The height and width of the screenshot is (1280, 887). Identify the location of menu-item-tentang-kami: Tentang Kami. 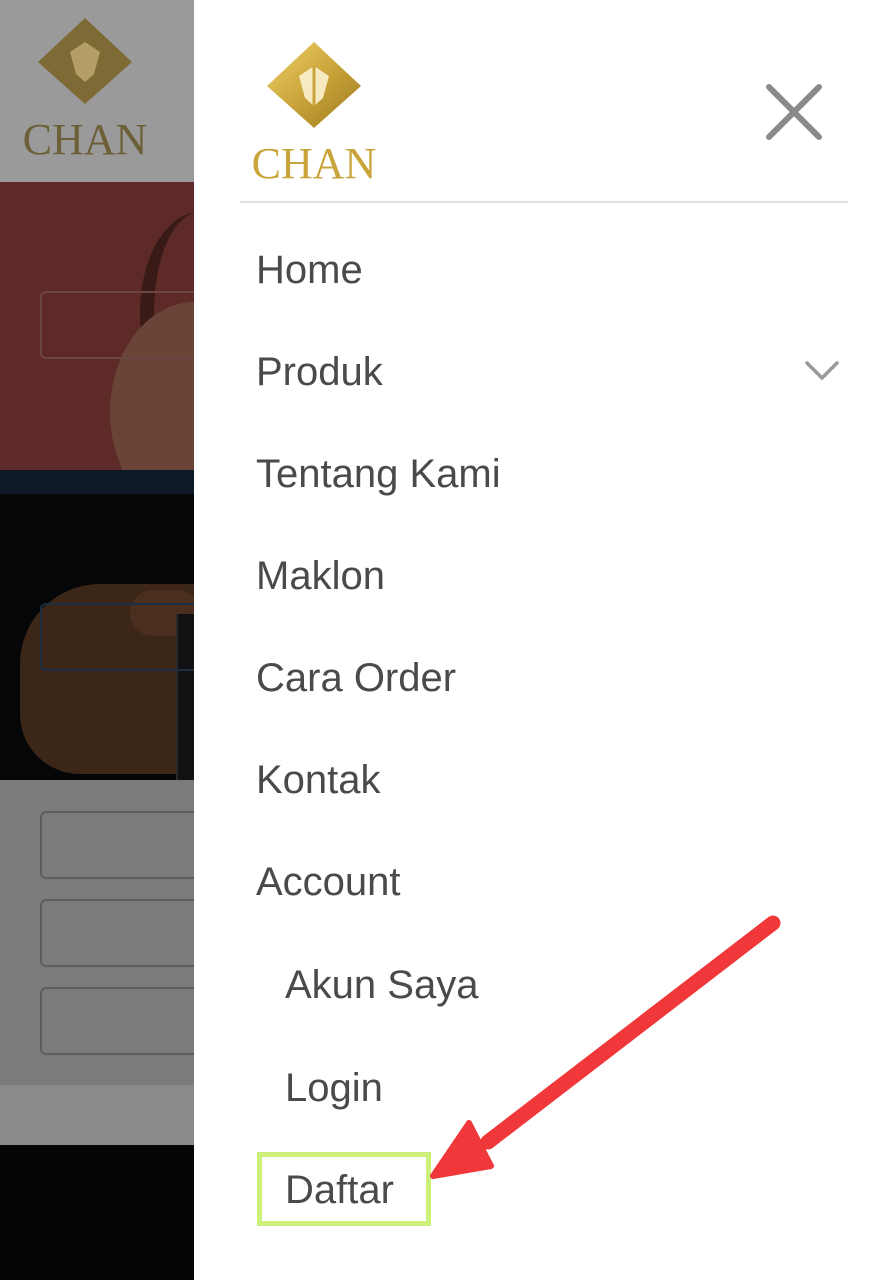
(378, 474).